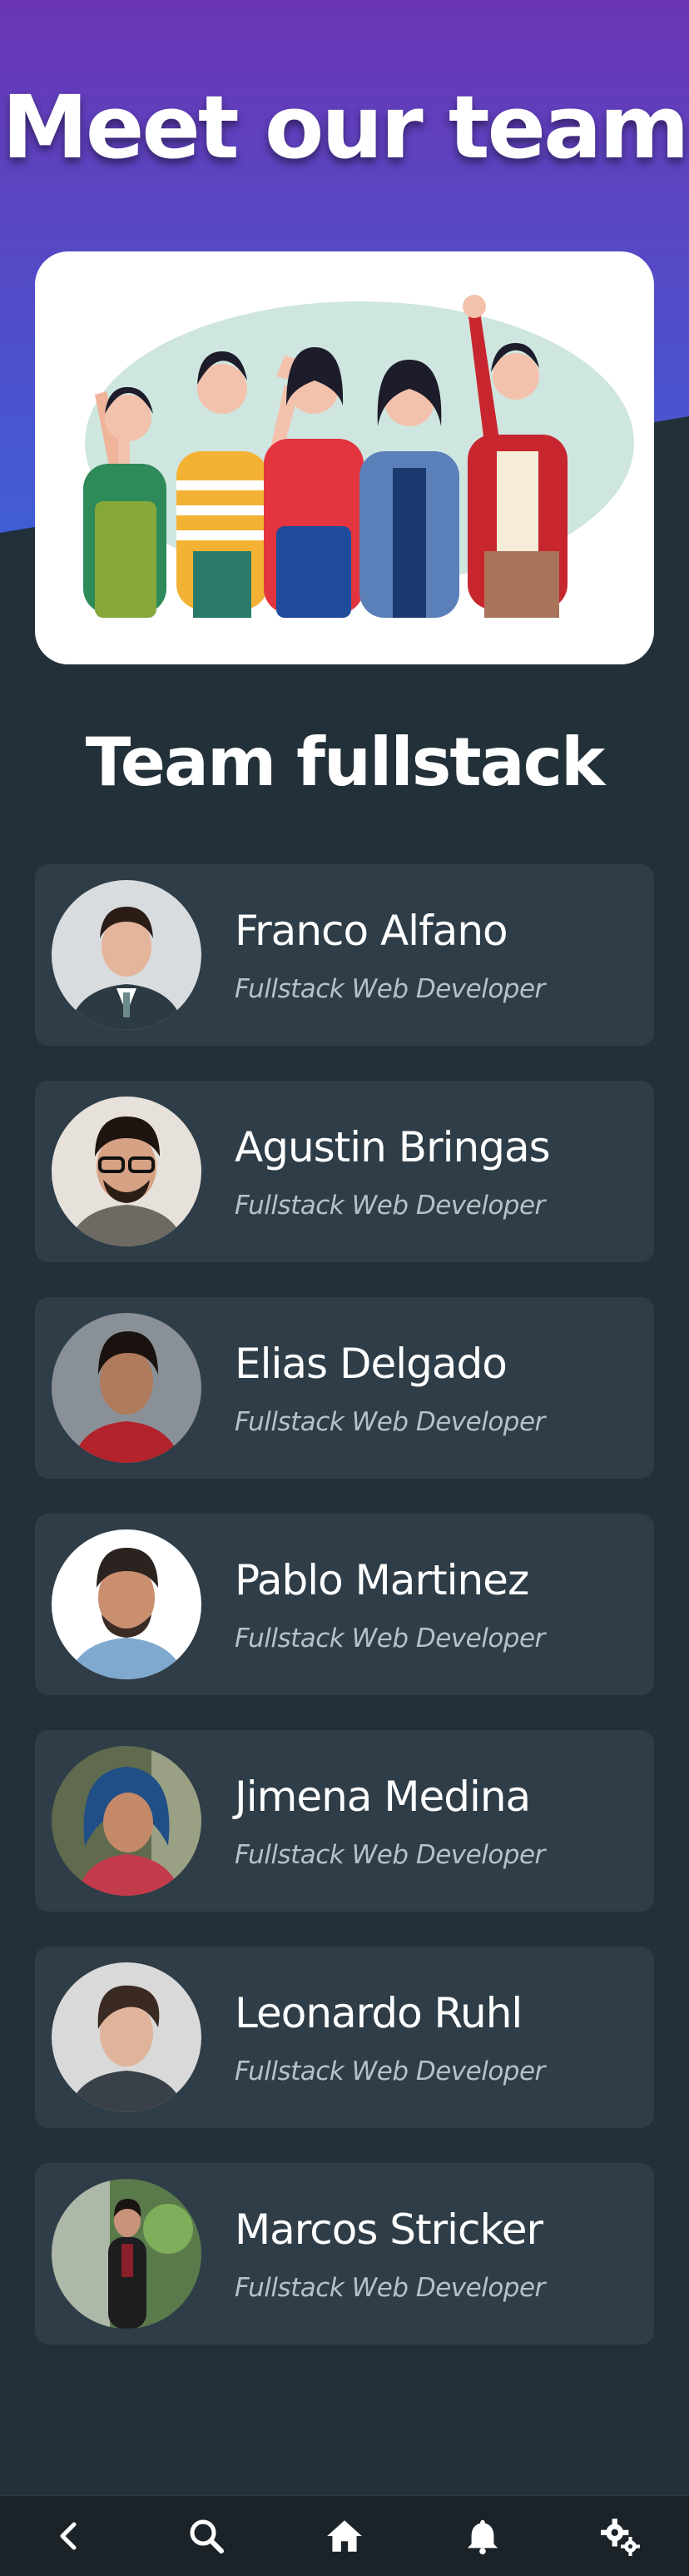  I want to click on settings-button, so click(620, 2536).